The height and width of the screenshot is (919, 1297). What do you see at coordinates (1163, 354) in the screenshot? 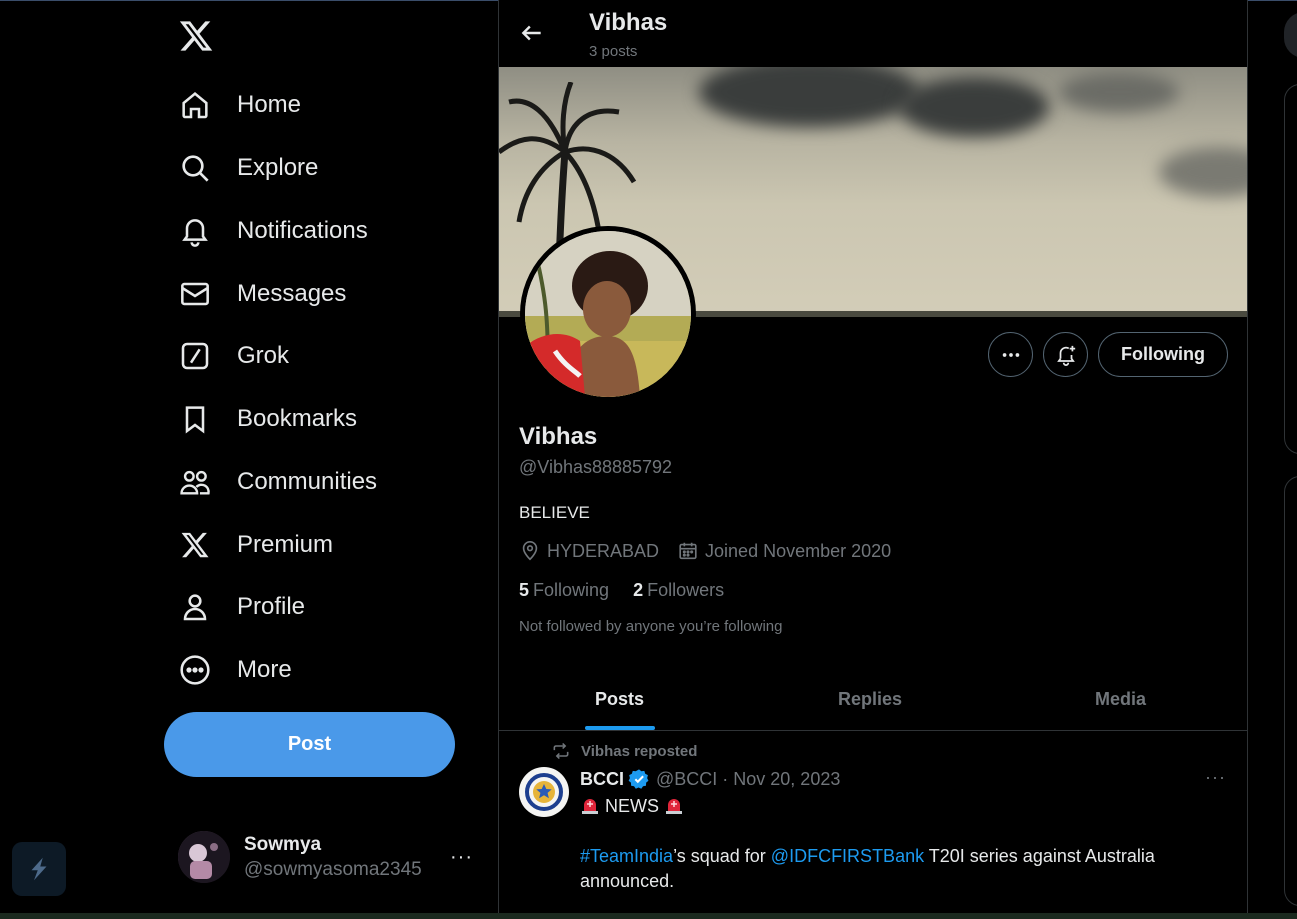
I see `following-button: Following` at bounding box center [1163, 354].